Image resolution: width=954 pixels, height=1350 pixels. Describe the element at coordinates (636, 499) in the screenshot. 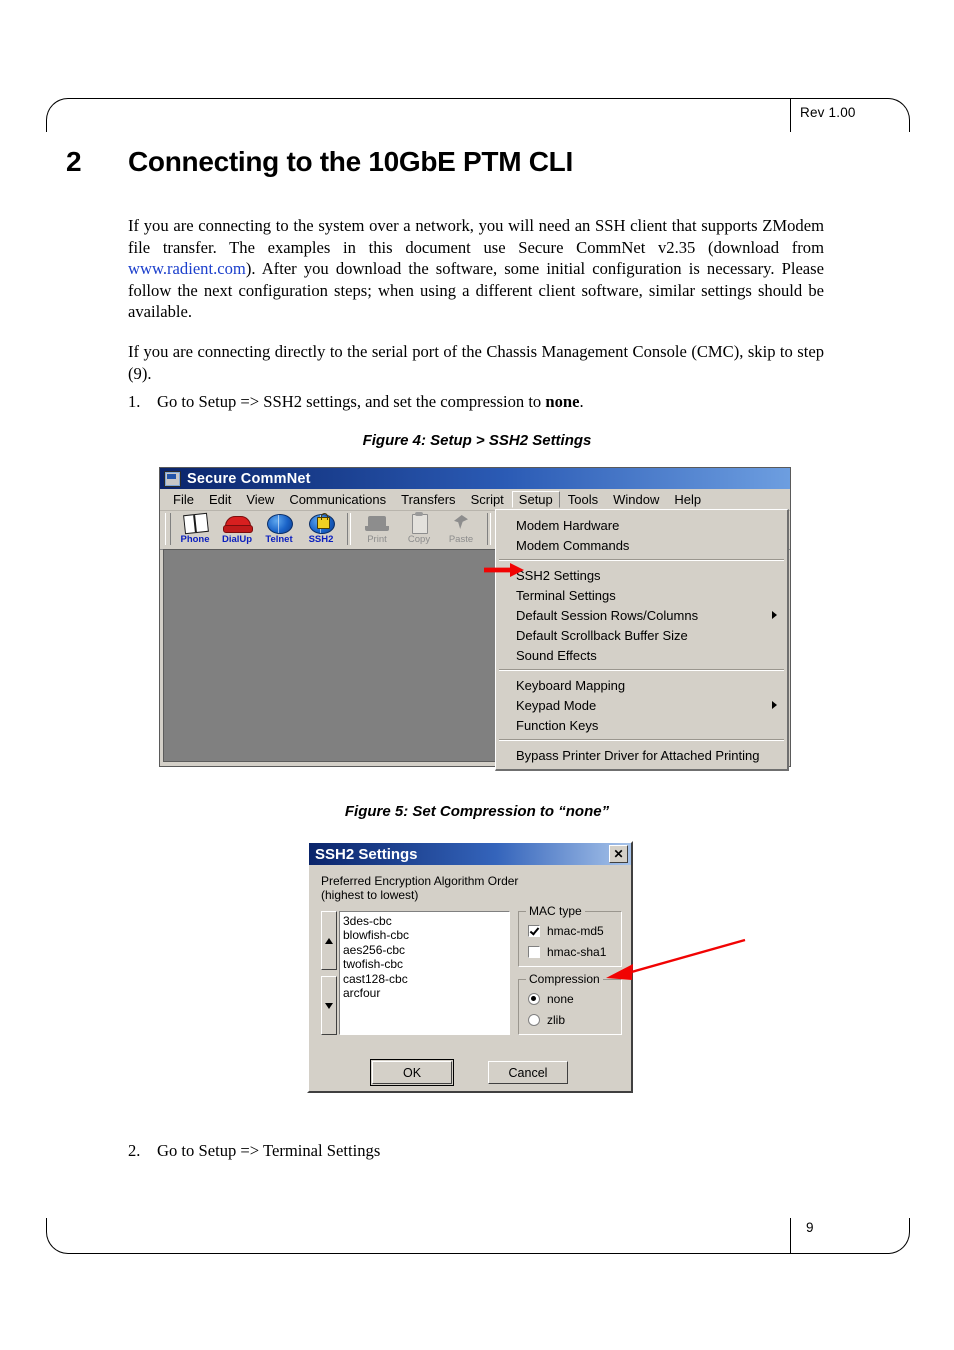

I see `menu-window: Window` at that location.